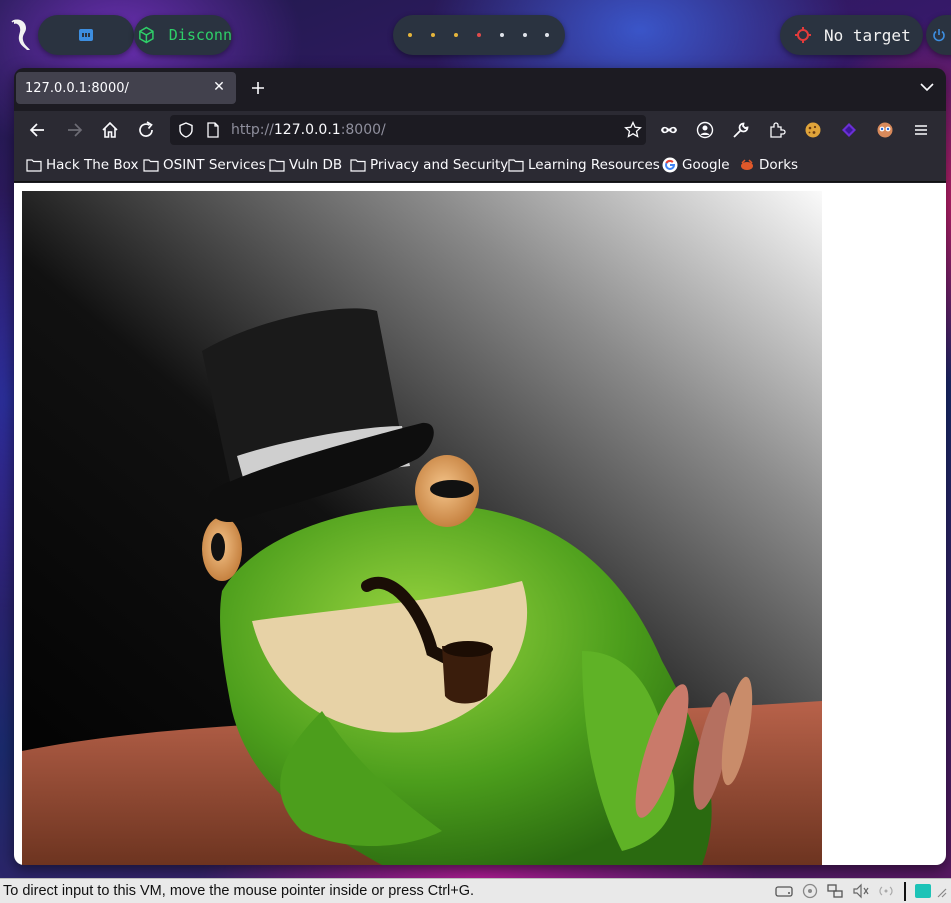  Describe the element at coordinates (74, 130) in the screenshot. I see `forward-icon` at that location.